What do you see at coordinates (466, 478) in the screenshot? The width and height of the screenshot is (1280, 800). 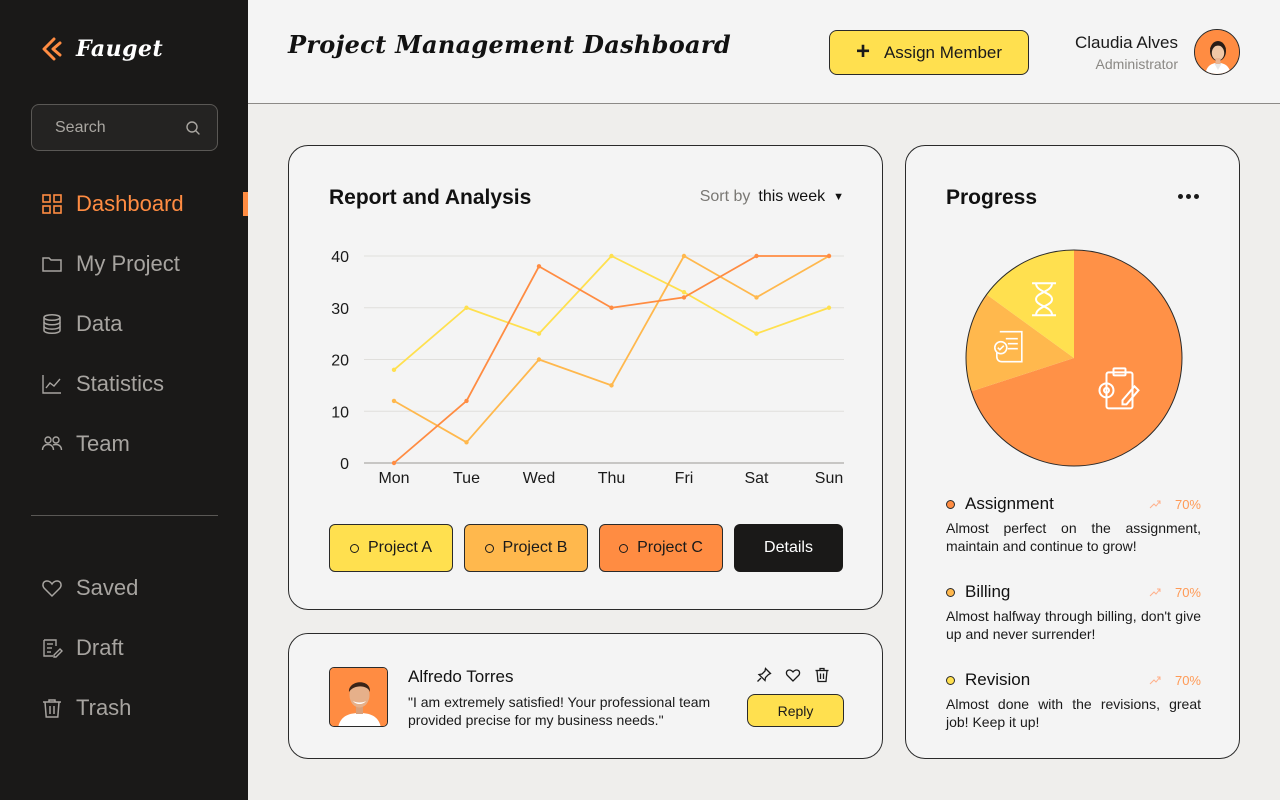 I see `x-tick-label: Tue` at bounding box center [466, 478].